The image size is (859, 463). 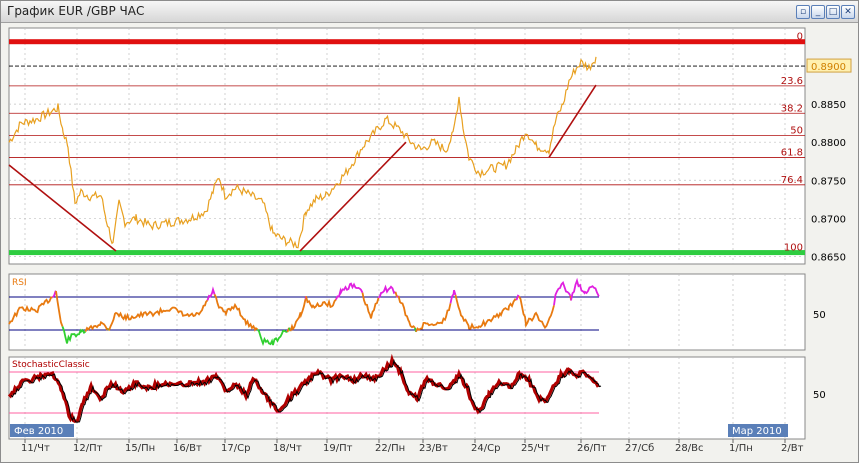 I want to click on month-label-left: Фев 2010, so click(x=38, y=431).